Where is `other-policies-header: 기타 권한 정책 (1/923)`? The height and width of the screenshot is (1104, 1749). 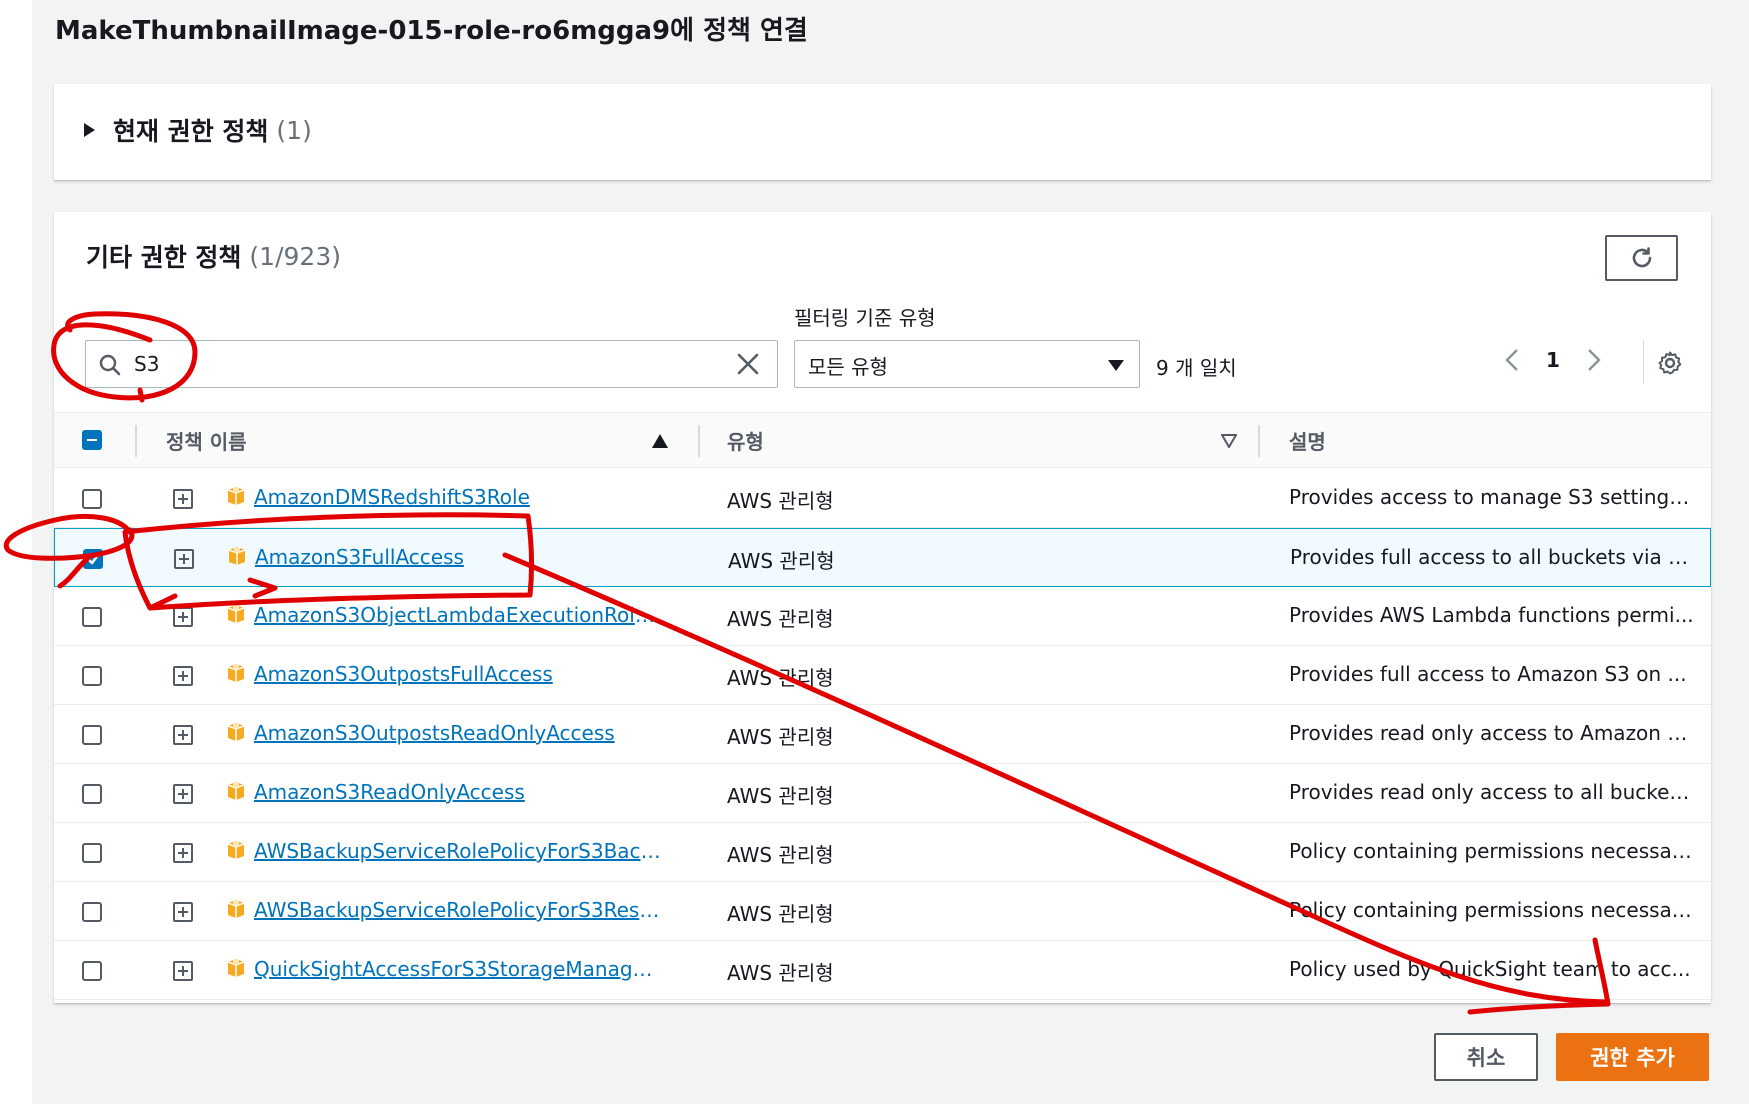
other-policies-header: 기타 권한 정책 (1/923) is located at coordinates (213, 256).